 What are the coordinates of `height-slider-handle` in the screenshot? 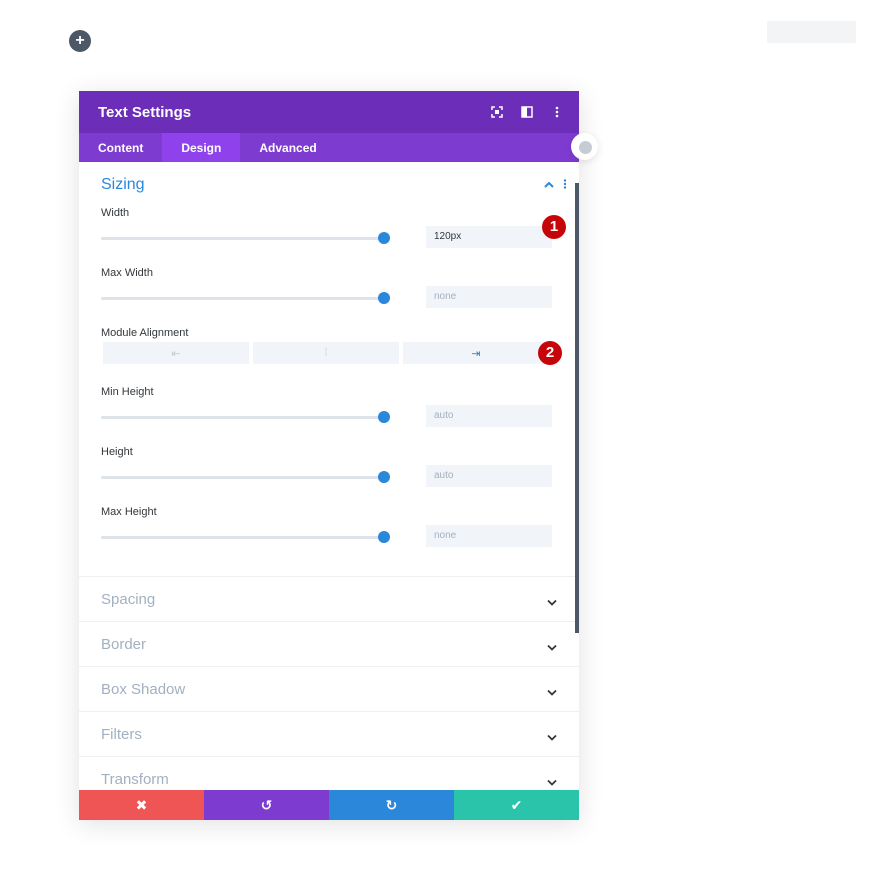 It's located at (384, 477).